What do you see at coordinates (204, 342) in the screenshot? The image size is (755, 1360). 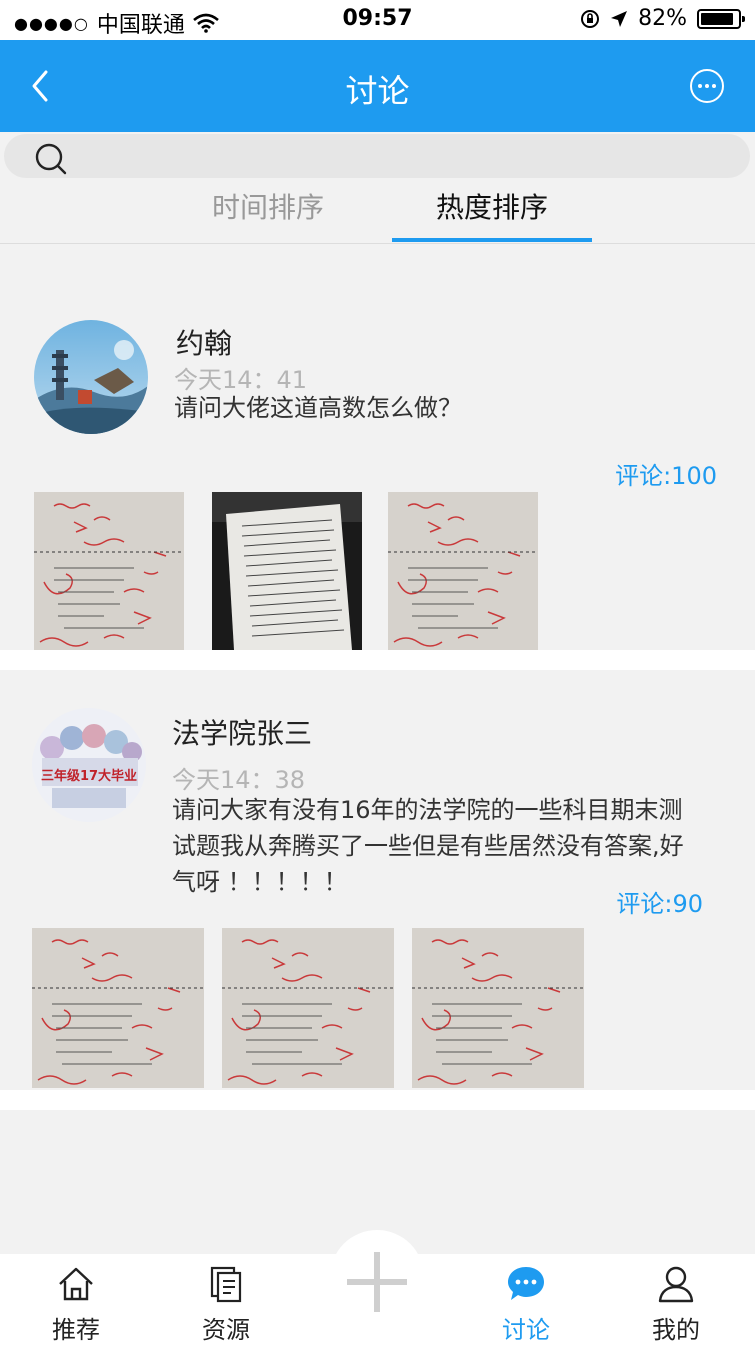 I see `post-author: 约翰` at bounding box center [204, 342].